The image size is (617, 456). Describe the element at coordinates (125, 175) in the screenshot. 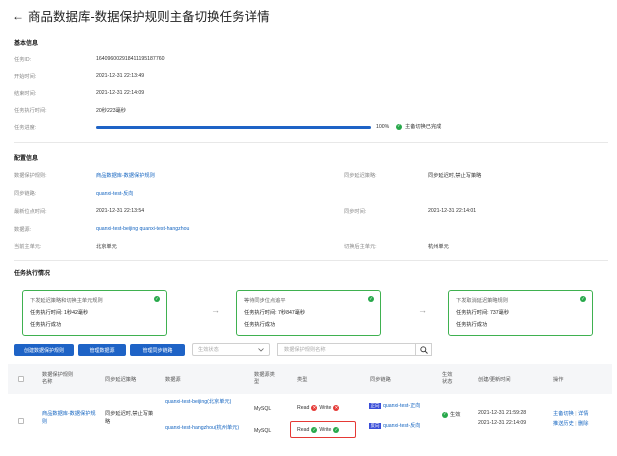

I see `protect-rule-link: 商品数据库-数据保护规则` at that location.